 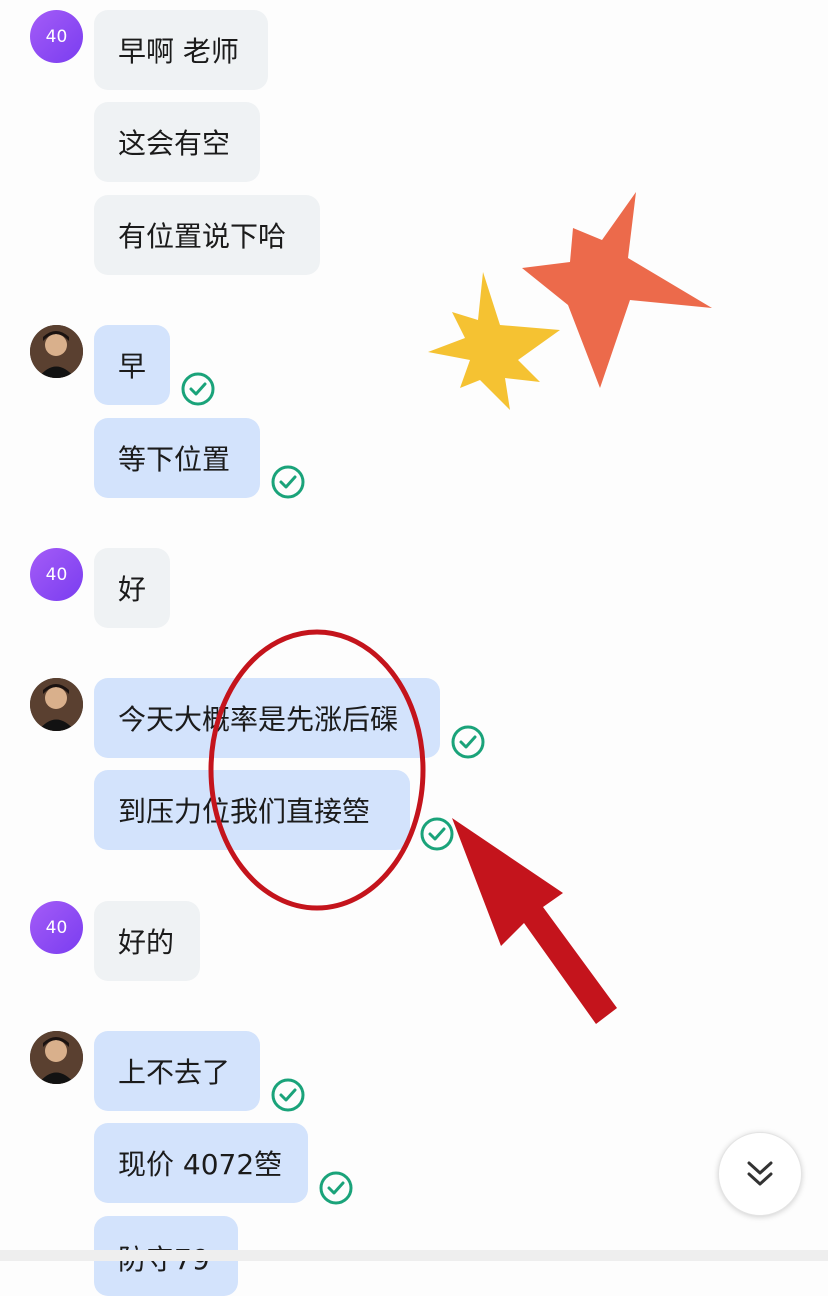 I want to click on message-bubble: 好的, so click(x=147, y=941).